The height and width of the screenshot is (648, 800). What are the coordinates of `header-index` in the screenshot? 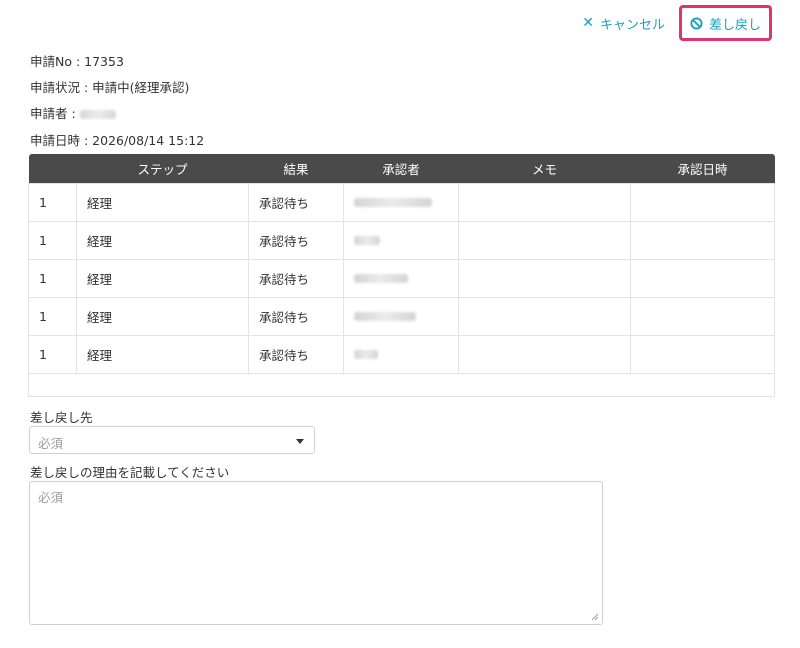 It's located at (52, 169).